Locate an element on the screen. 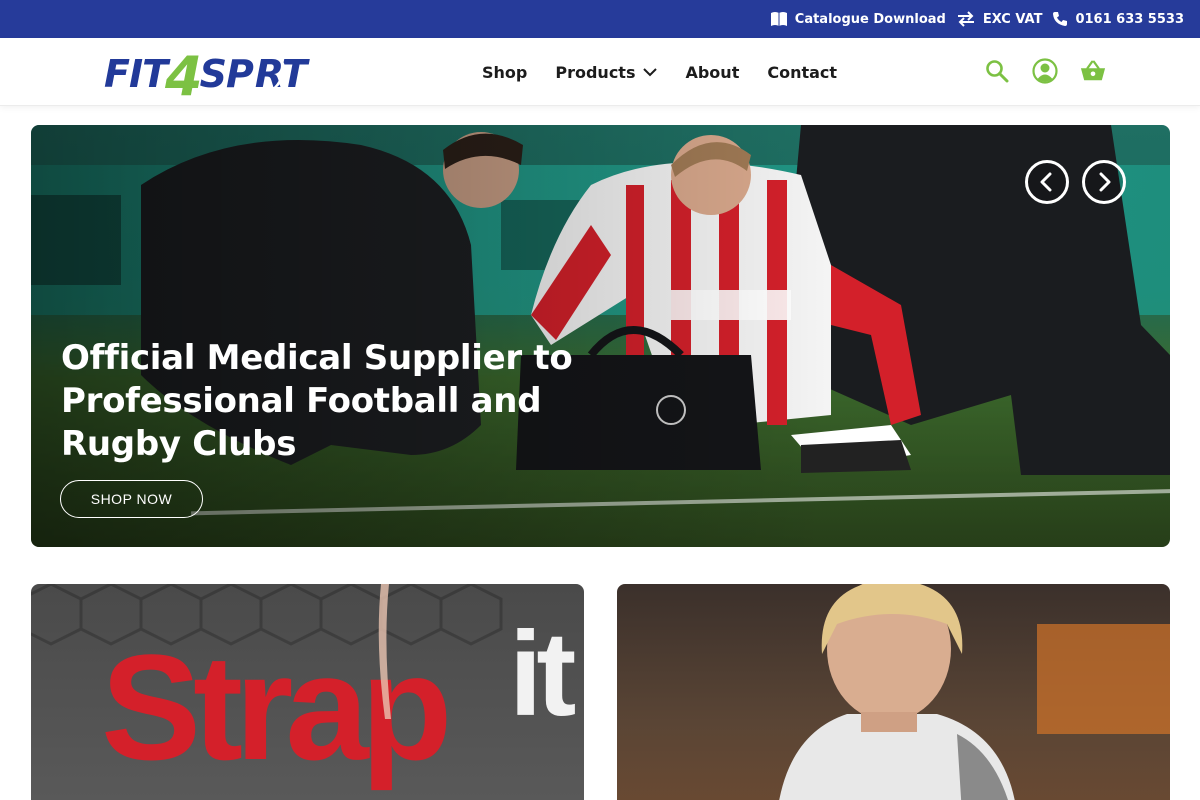 This screenshot has height=800, width=1200. basket-icon is located at coordinates (1093, 70).